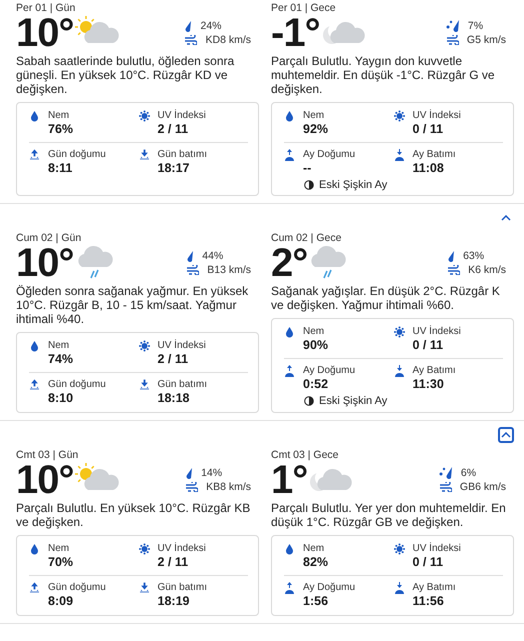  I want to click on wind-speed: GB6 km/s, so click(483, 487).